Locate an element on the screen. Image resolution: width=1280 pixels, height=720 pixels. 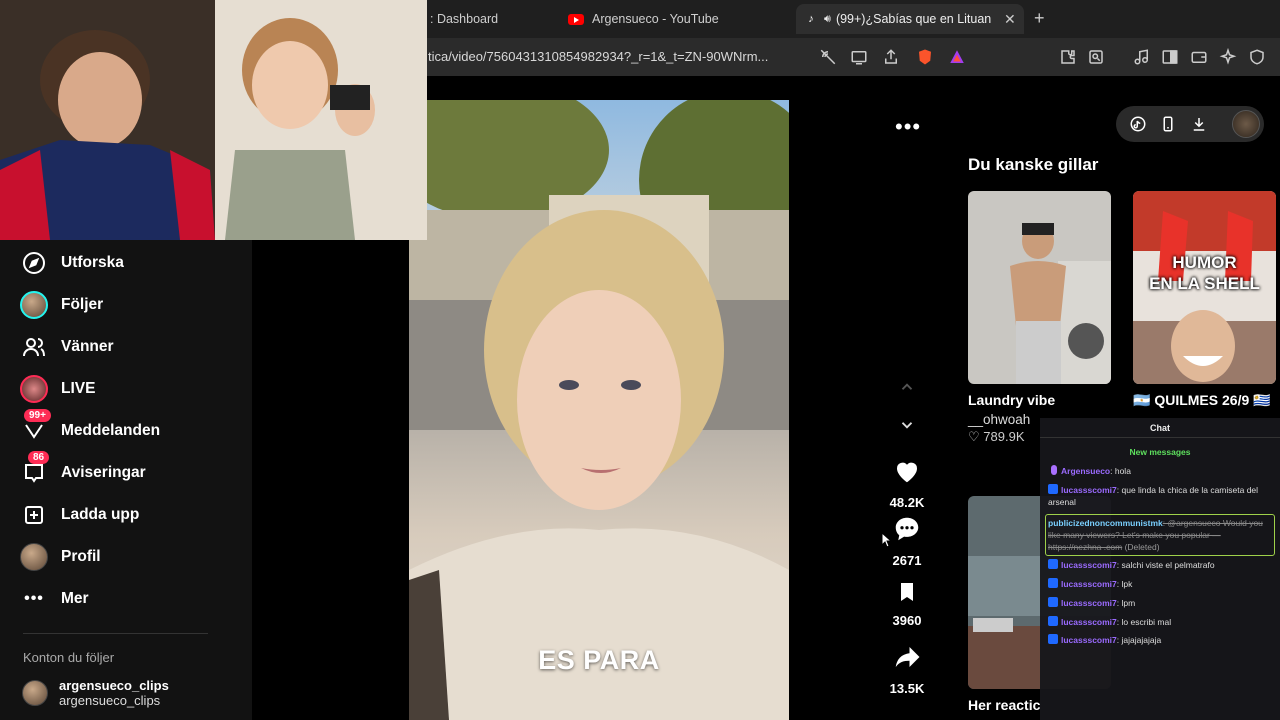
speaker-icon: 🔊︎ is located at coordinates (827, 19).